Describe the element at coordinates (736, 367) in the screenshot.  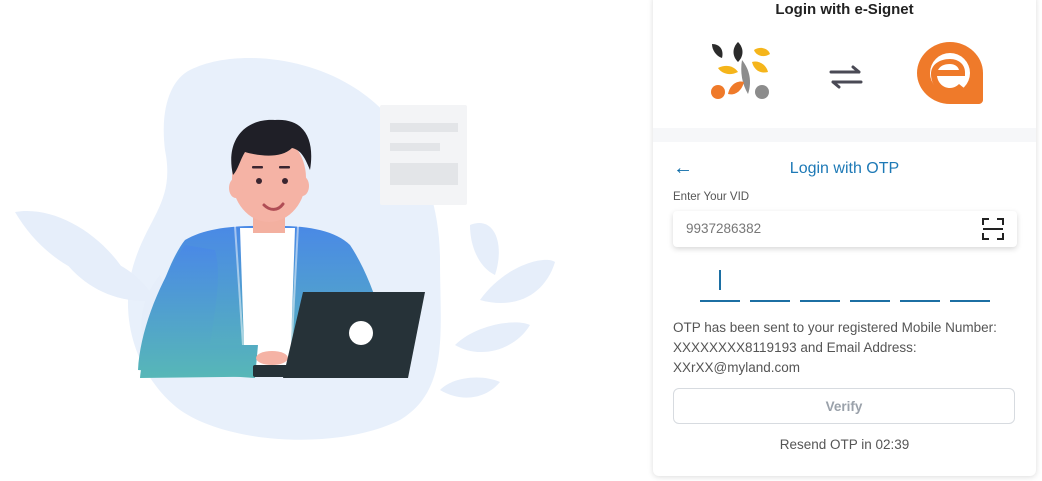
I see `otp-message-line: XXrXX@myland.com` at that location.